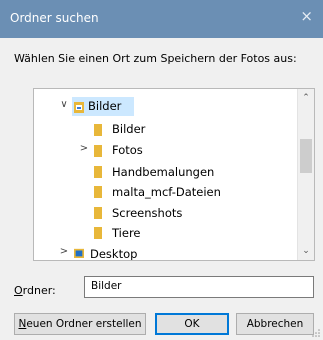 The height and width of the screenshot is (340, 323). Describe the element at coordinates (147, 213) in the screenshot. I see `tree-item-label: Screenshots` at that location.